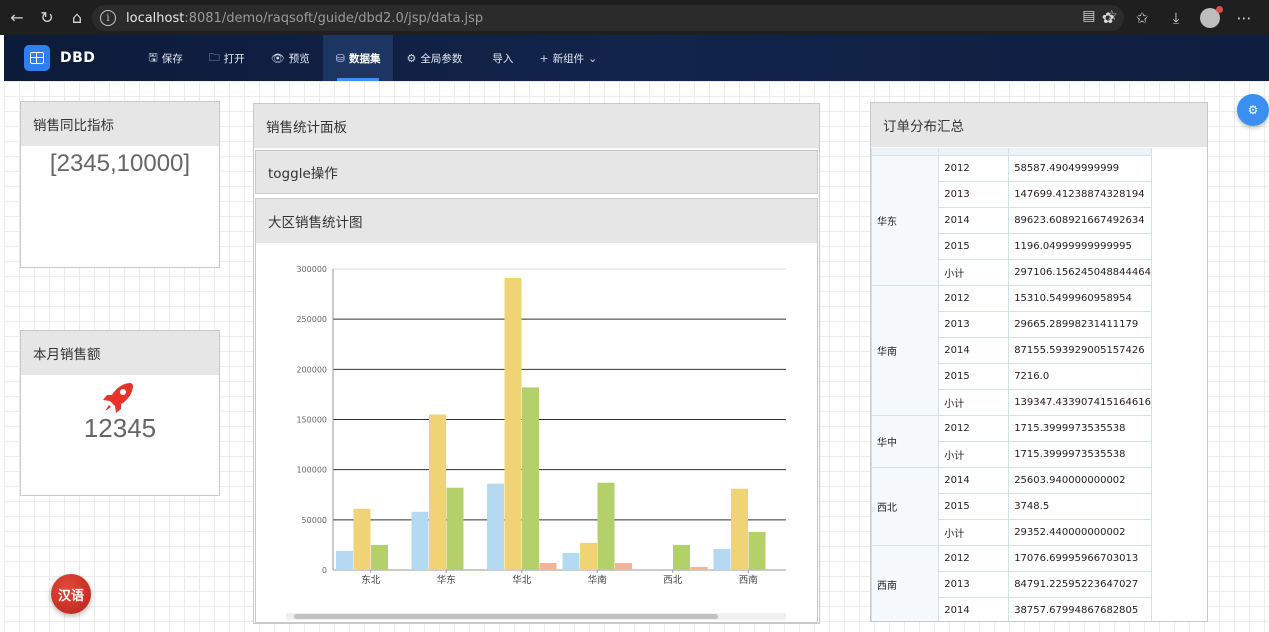  I want to click on amount-cell: 147699.41238874328194, so click(1080, 194).